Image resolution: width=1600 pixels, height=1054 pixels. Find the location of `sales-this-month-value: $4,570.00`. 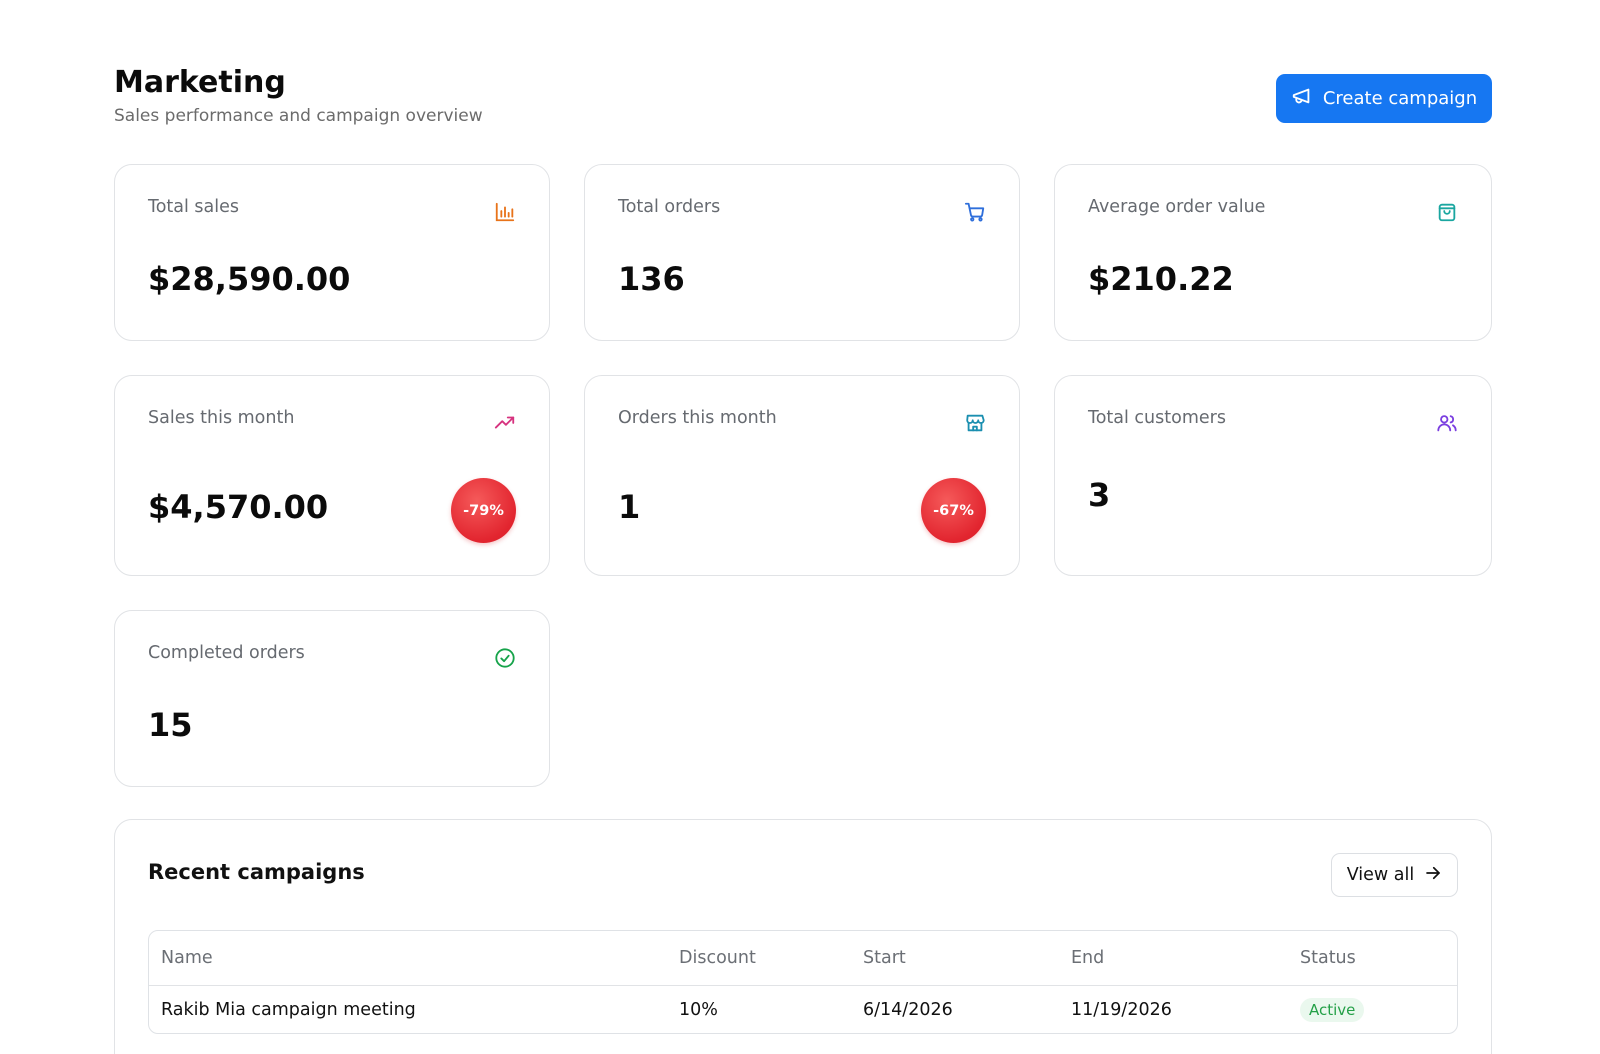

sales-this-month-value: $4,570.00 is located at coordinates (238, 507).